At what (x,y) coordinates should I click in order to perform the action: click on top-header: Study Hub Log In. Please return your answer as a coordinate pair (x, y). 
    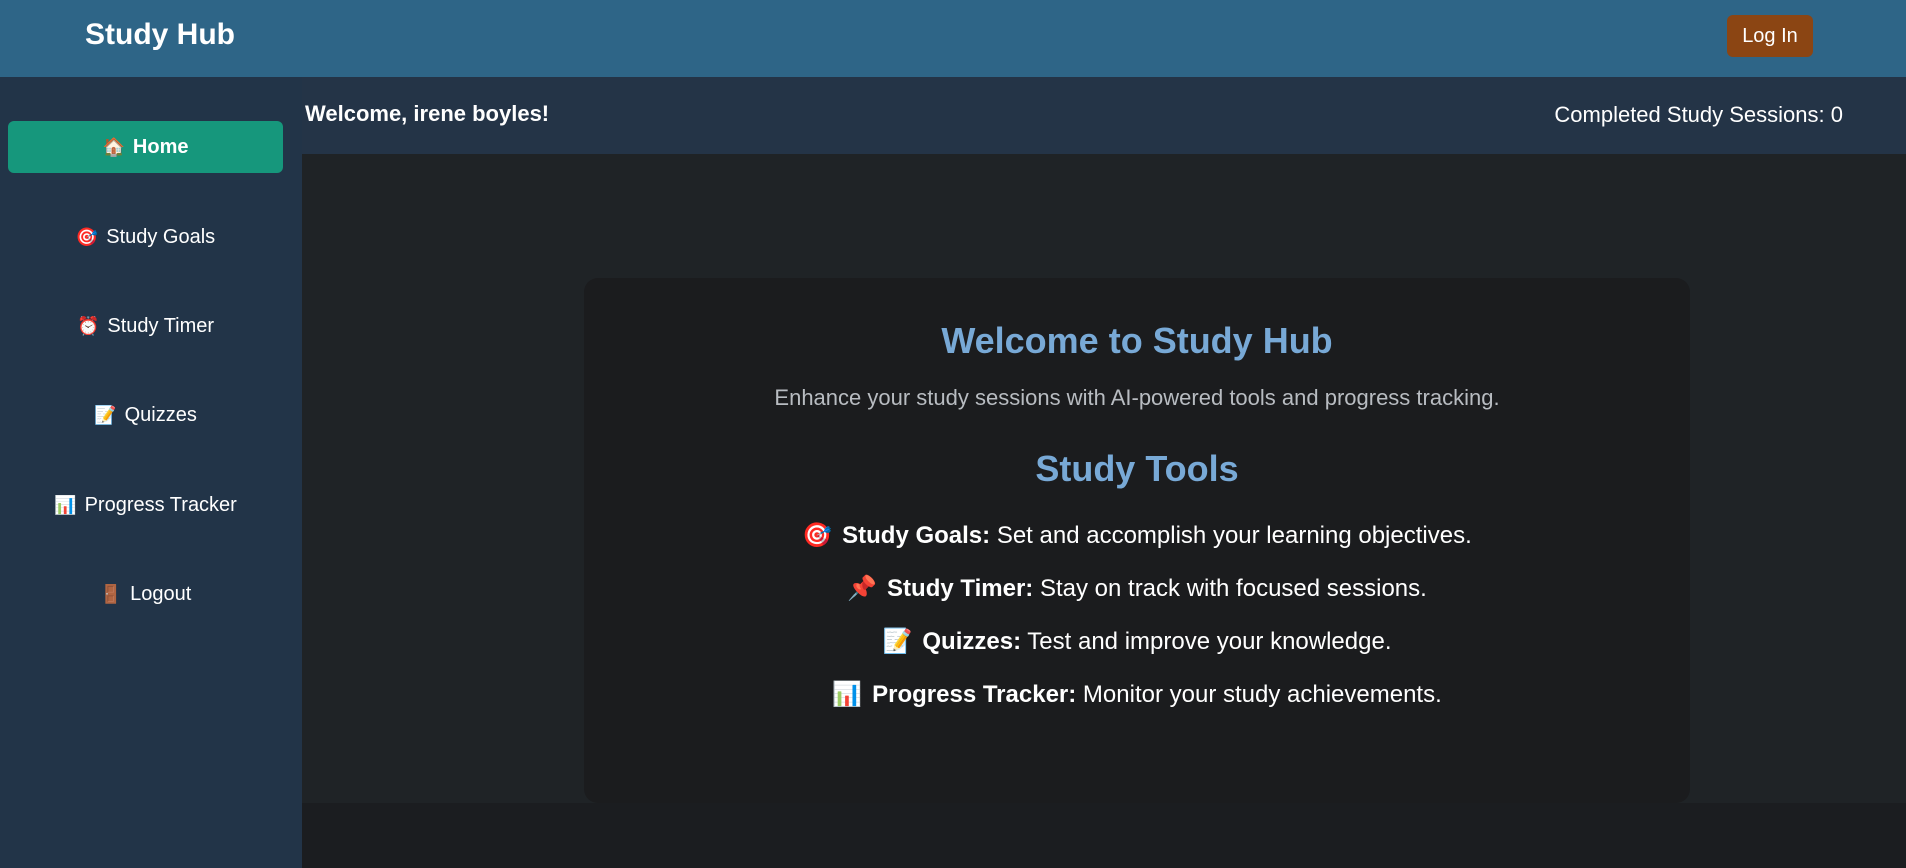
    Looking at the image, I should click on (953, 38).